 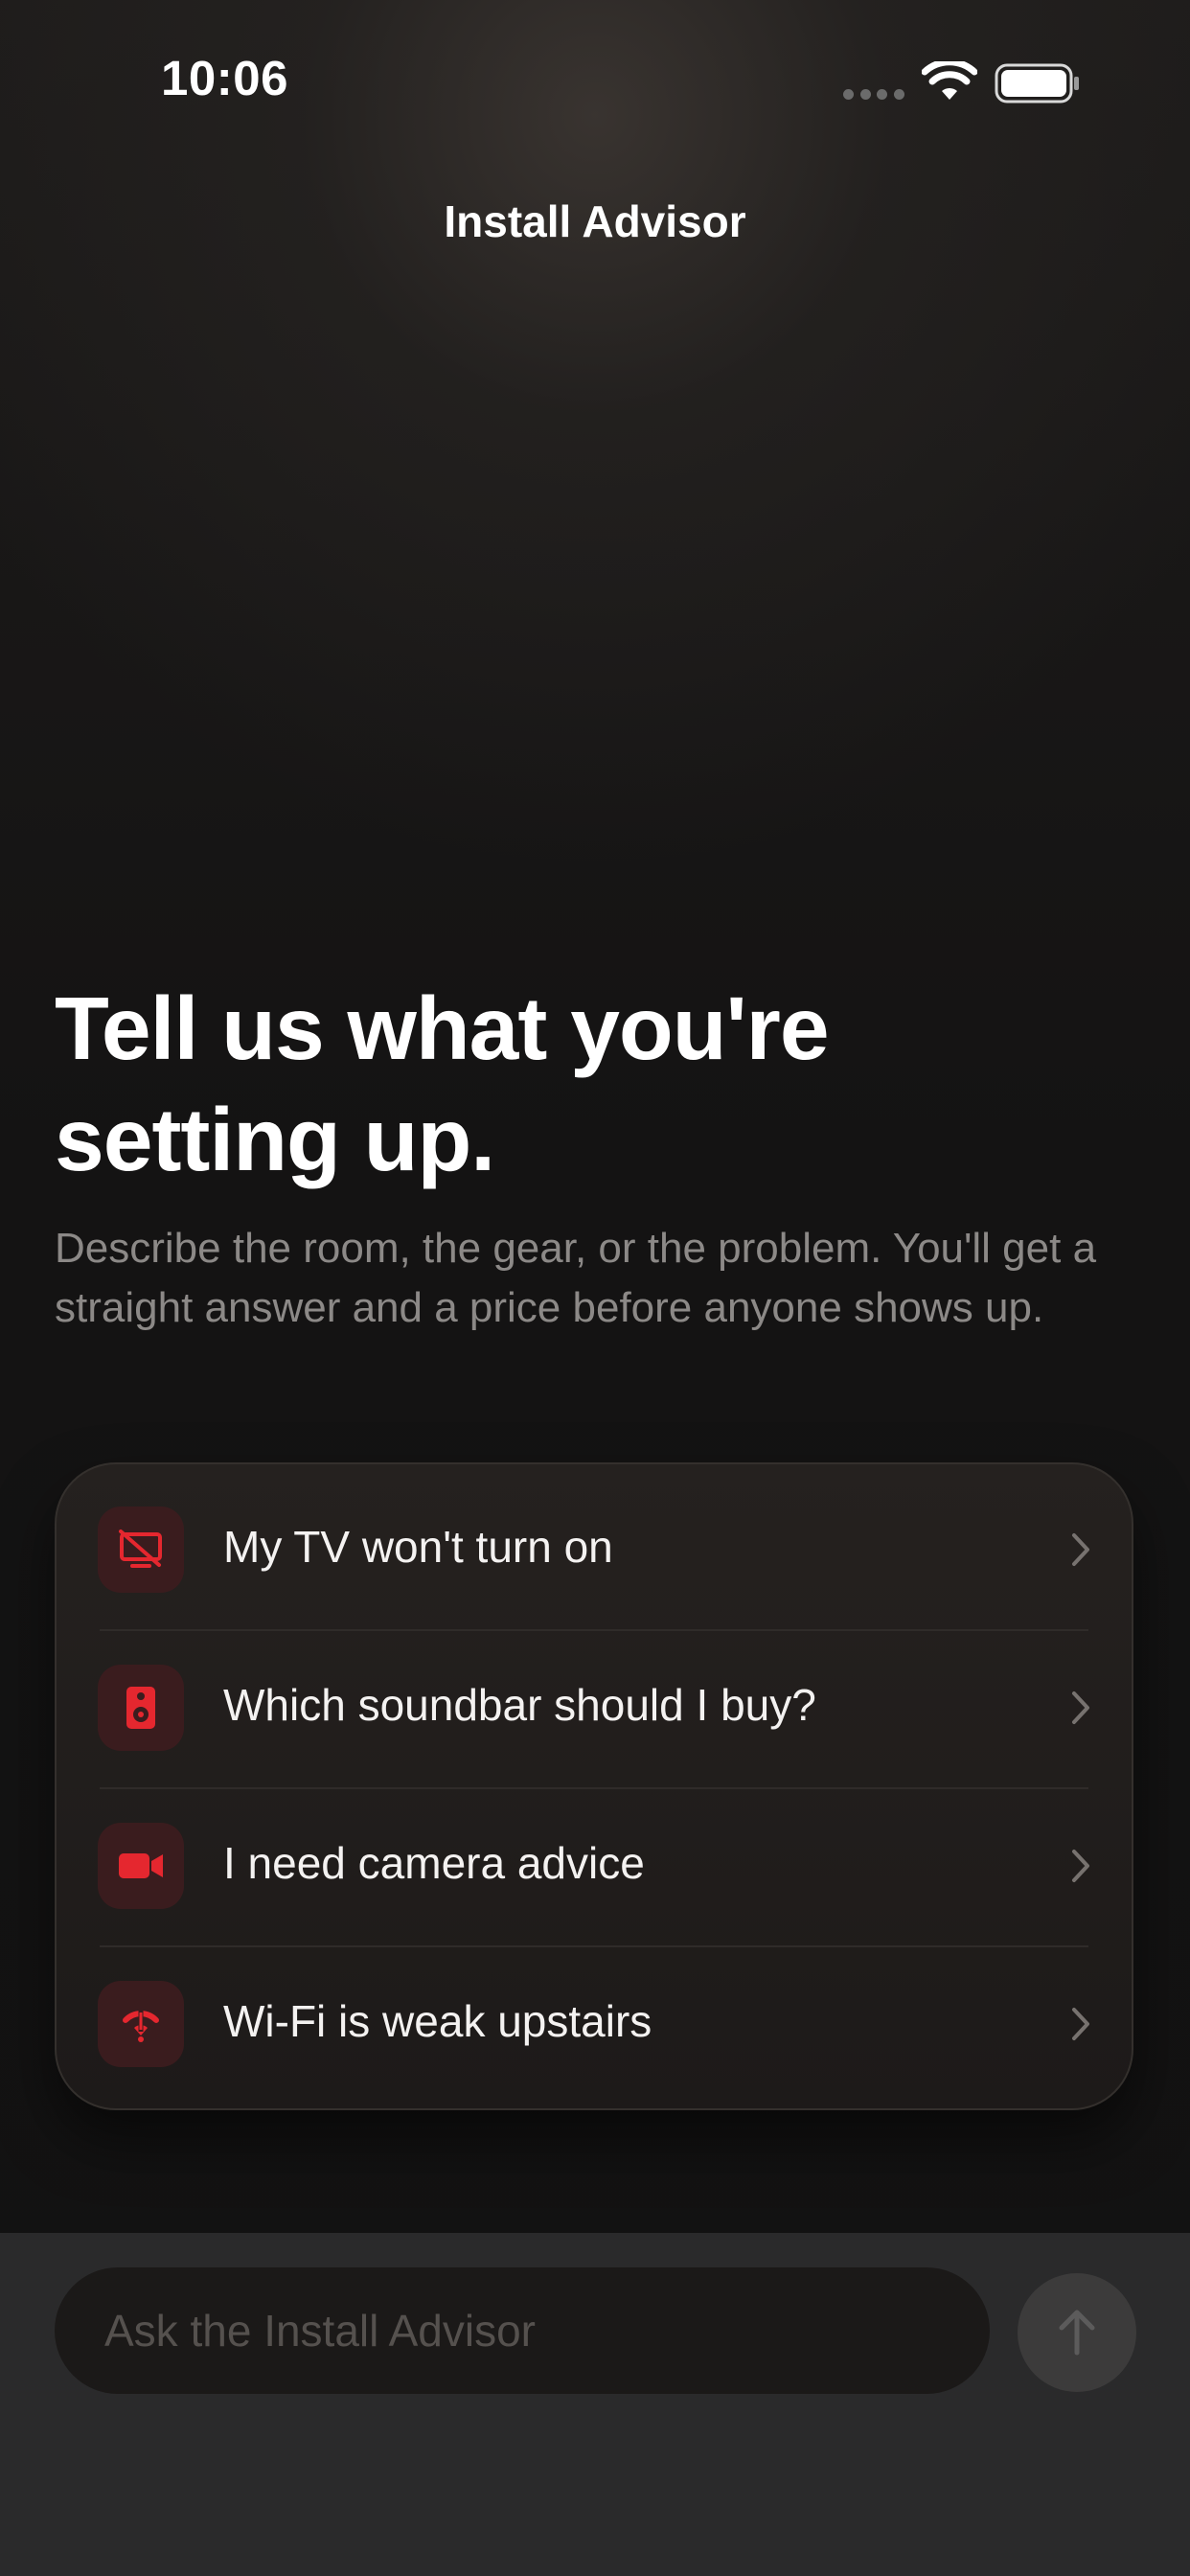 I want to click on suggestion-label: My TV won't turn on, so click(x=418, y=1547).